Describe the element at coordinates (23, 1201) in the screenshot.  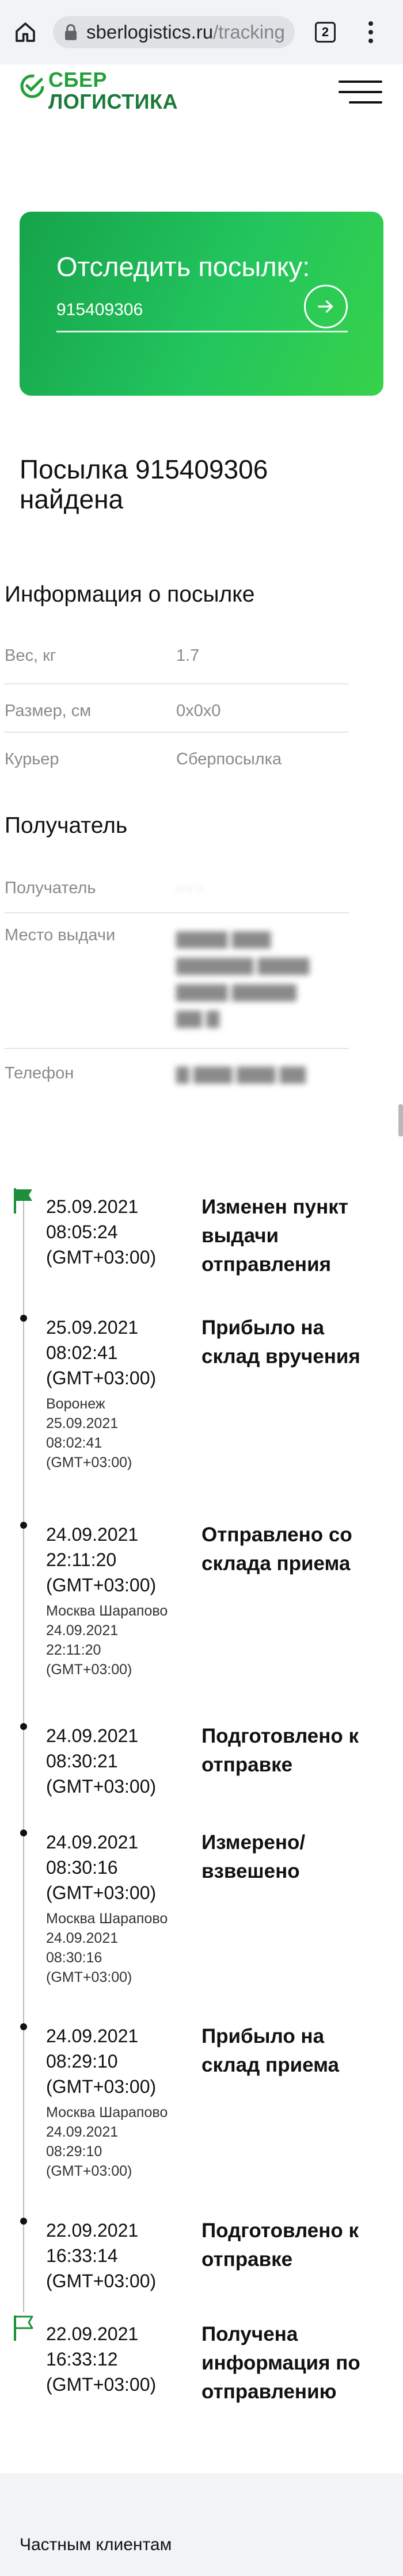
I see `flag-filled-icon` at that location.